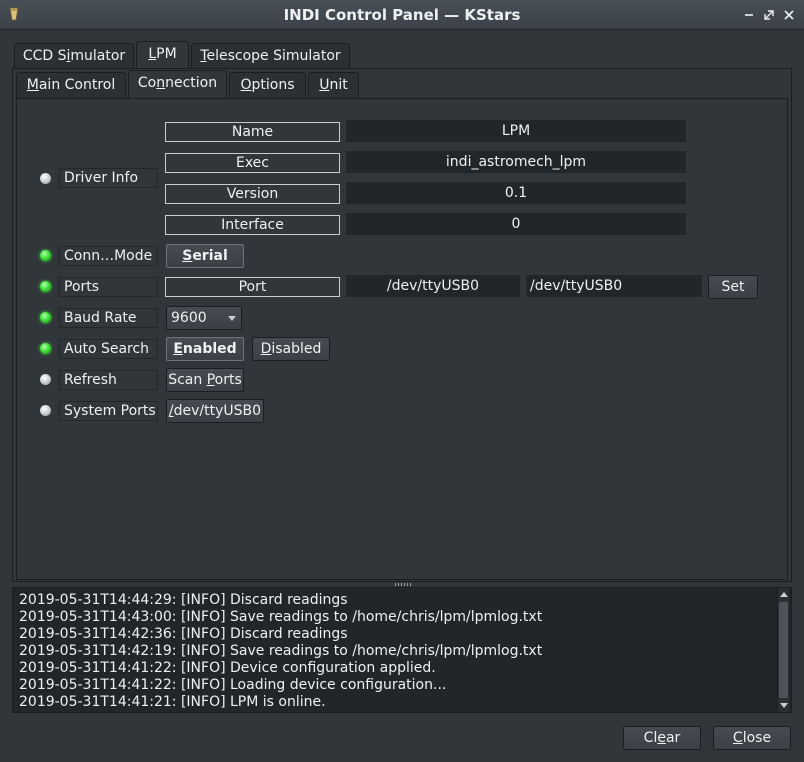 This screenshot has width=804, height=762. I want to click on driver-exec-value: indi_astromech_lpm, so click(516, 162).